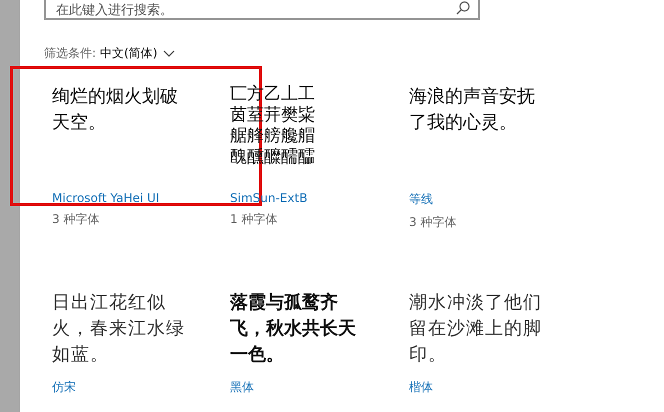 This screenshot has height=412, width=664. Describe the element at coordinates (138, 53) in the screenshot. I see `filter-dropdown: 中文(简体)` at that location.